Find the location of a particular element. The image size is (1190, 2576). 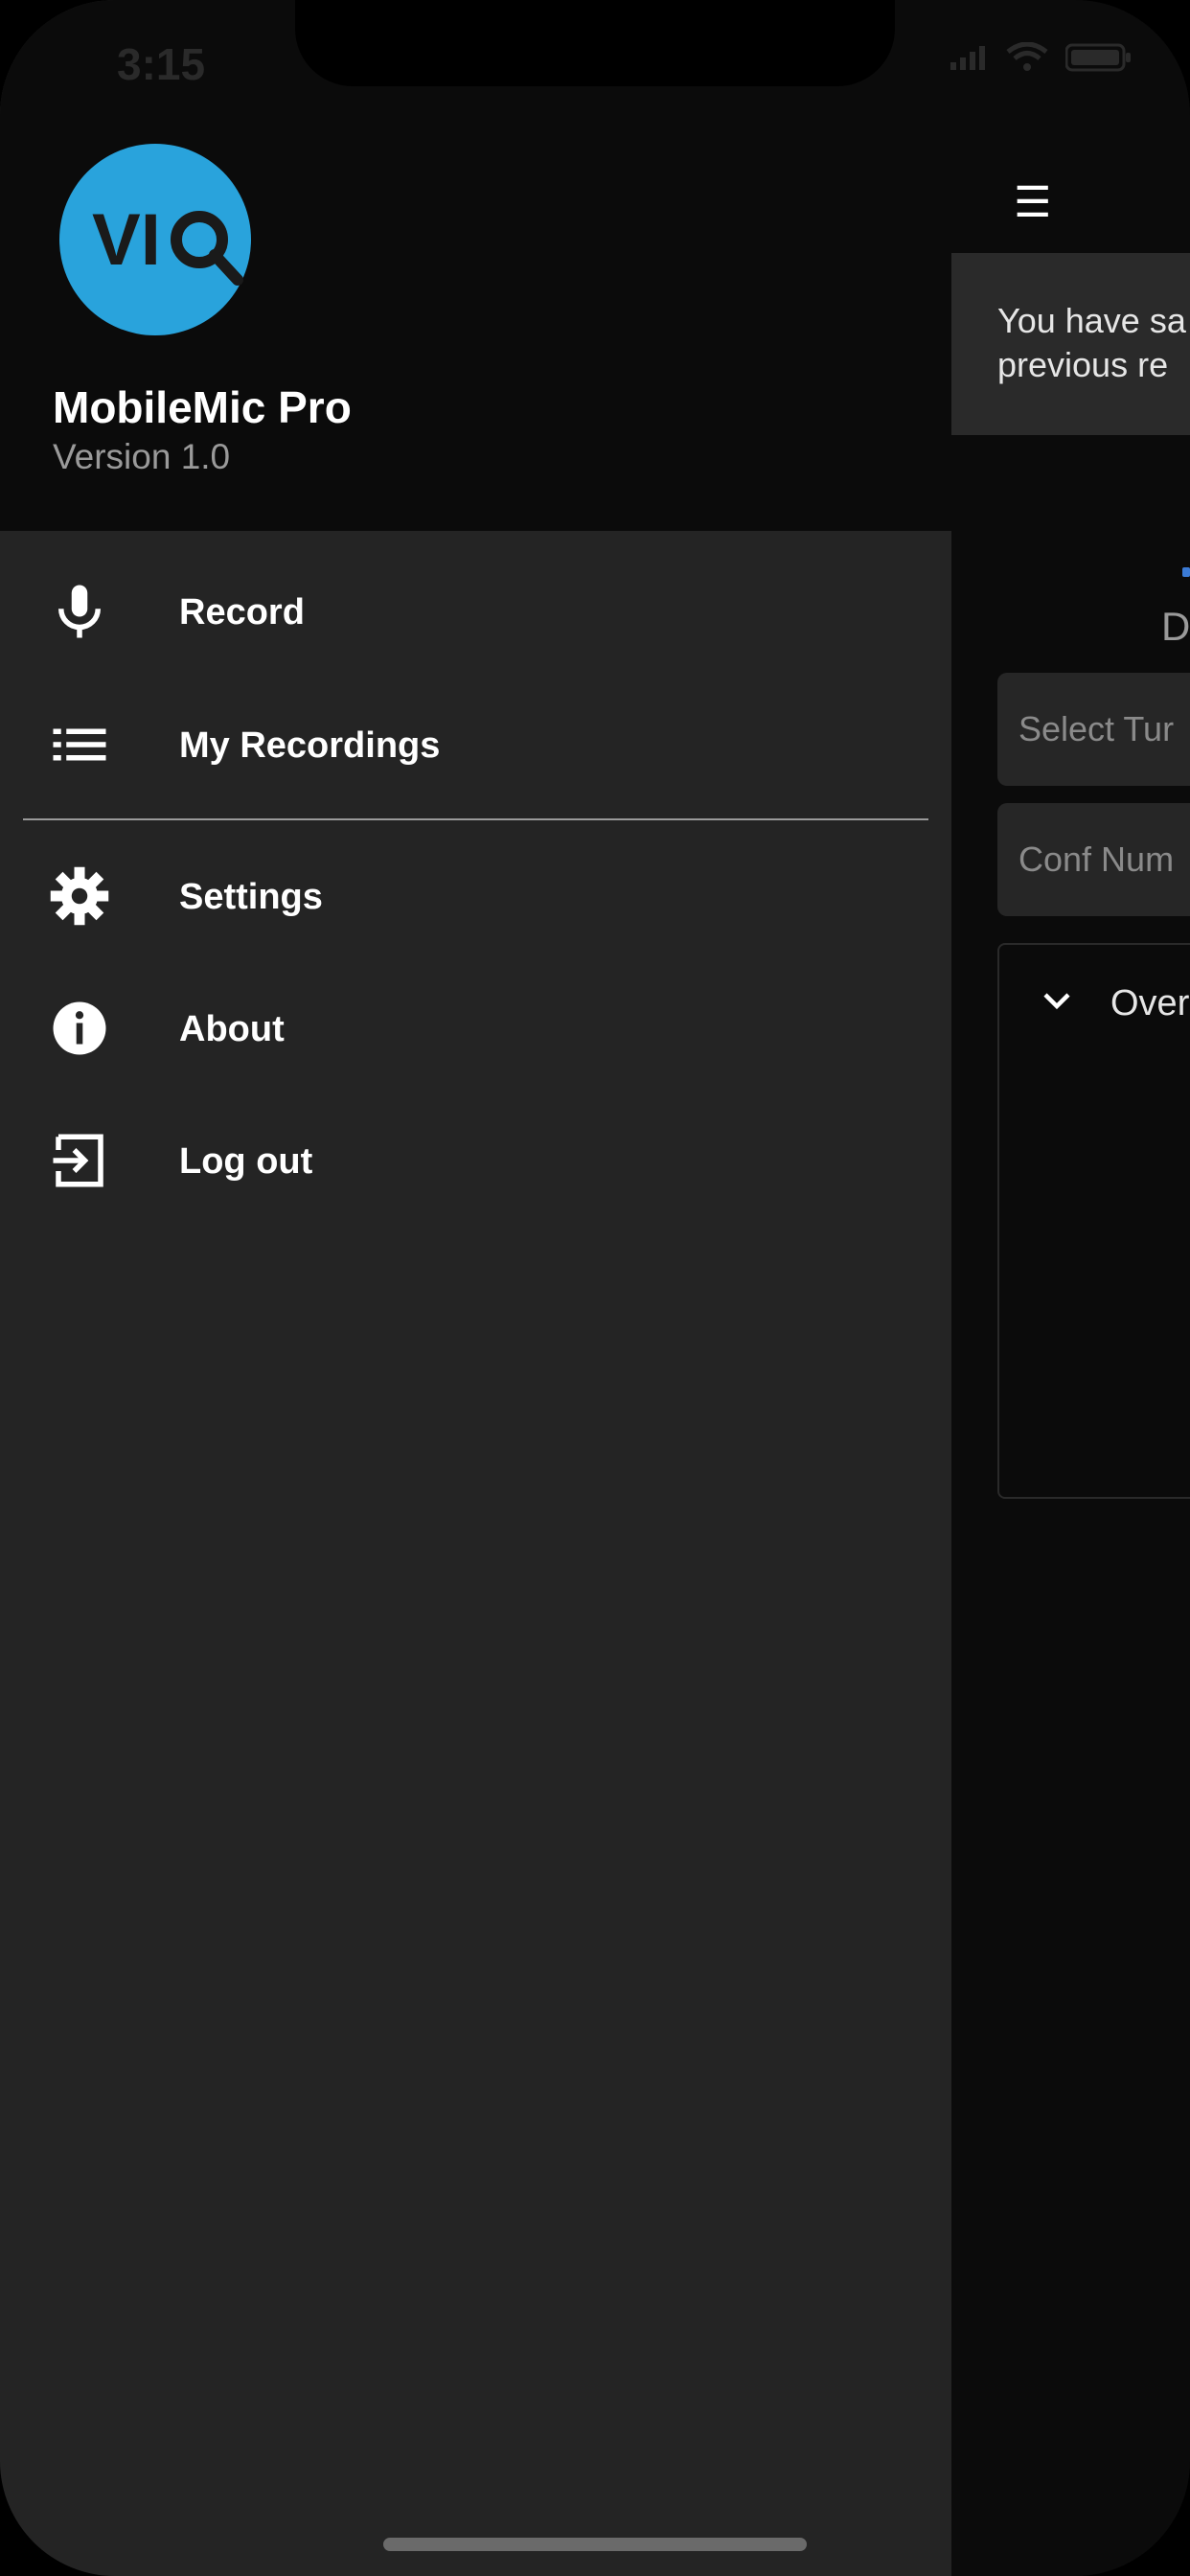

menu-item-my-recordings: My Recordings is located at coordinates (476, 744).